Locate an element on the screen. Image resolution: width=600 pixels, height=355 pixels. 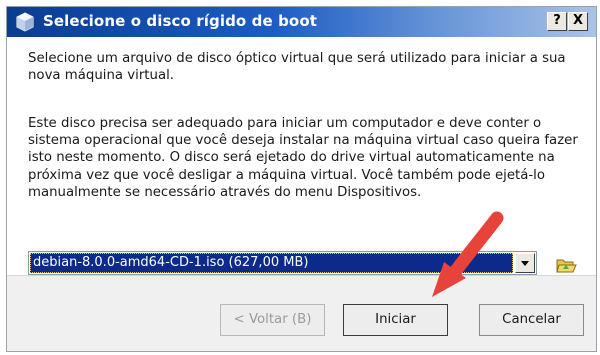
disk-select: debian-8.0.0-amd64-CD-1.iso (627,00 MB) is located at coordinates (282, 263).